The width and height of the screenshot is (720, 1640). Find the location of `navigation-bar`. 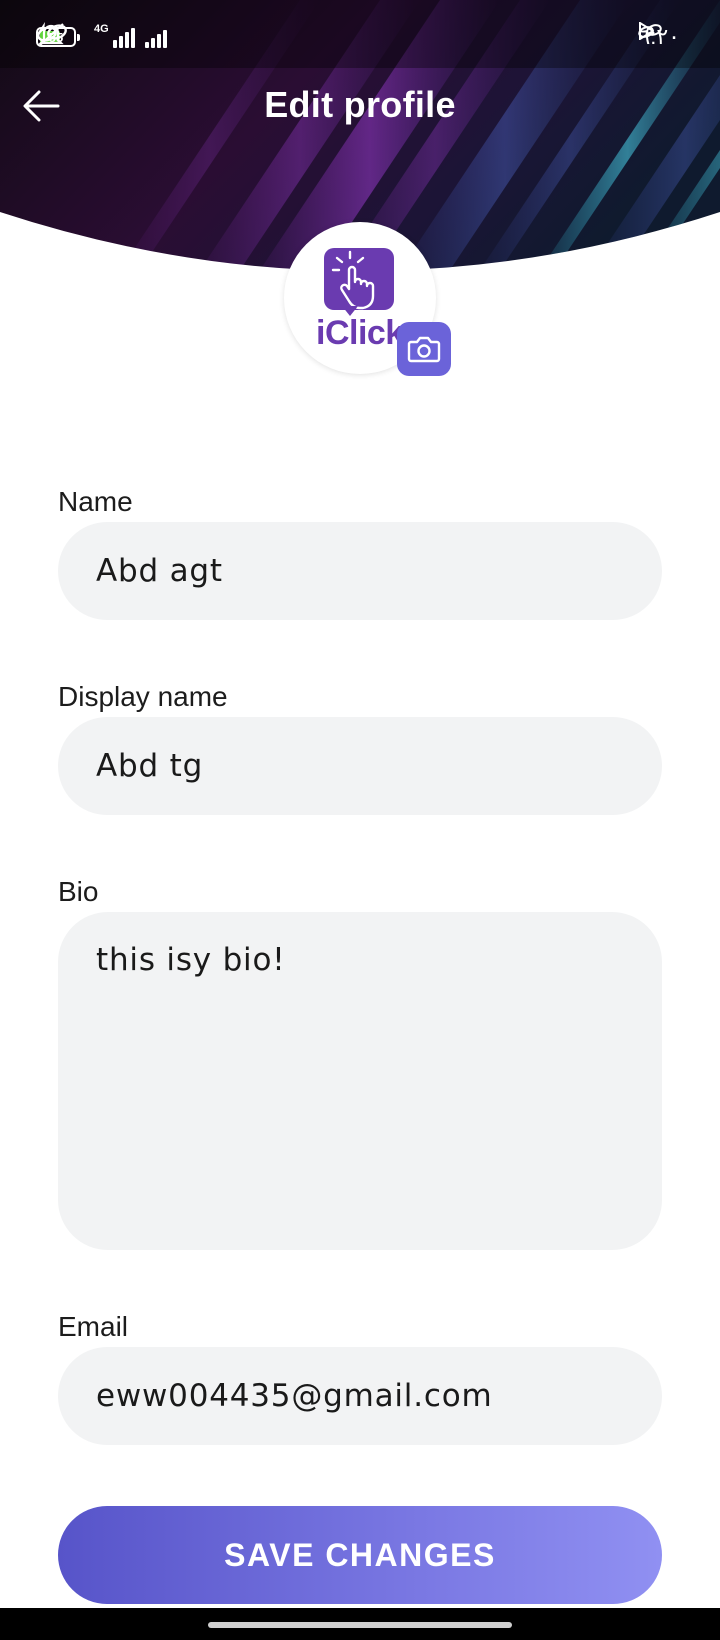

navigation-bar is located at coordinates (360, 1624).